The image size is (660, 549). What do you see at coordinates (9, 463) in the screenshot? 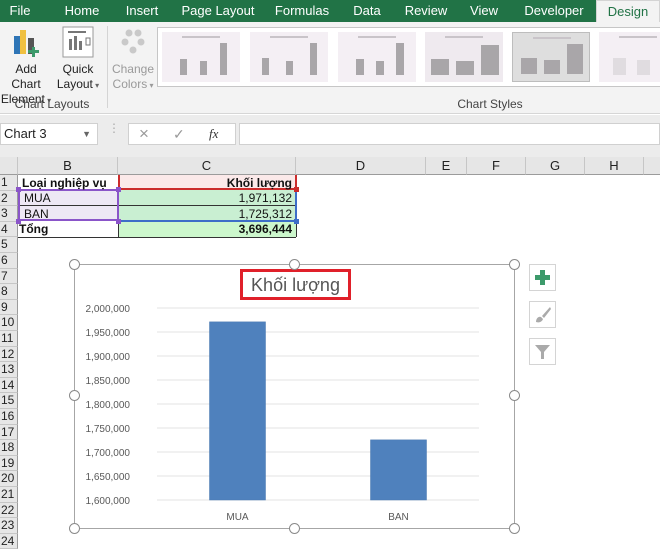
I see `row-header-19: 19` at bounding box center [9, 463].